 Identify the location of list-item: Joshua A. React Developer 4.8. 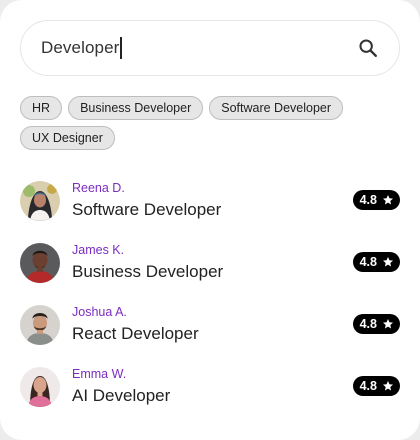
(210, 325).